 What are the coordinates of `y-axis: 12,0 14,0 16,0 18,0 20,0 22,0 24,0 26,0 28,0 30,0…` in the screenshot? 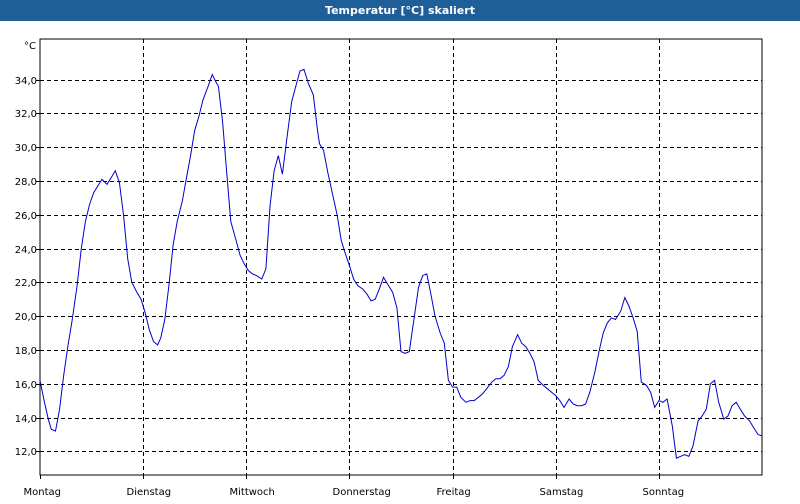 It's located at (27, 267).